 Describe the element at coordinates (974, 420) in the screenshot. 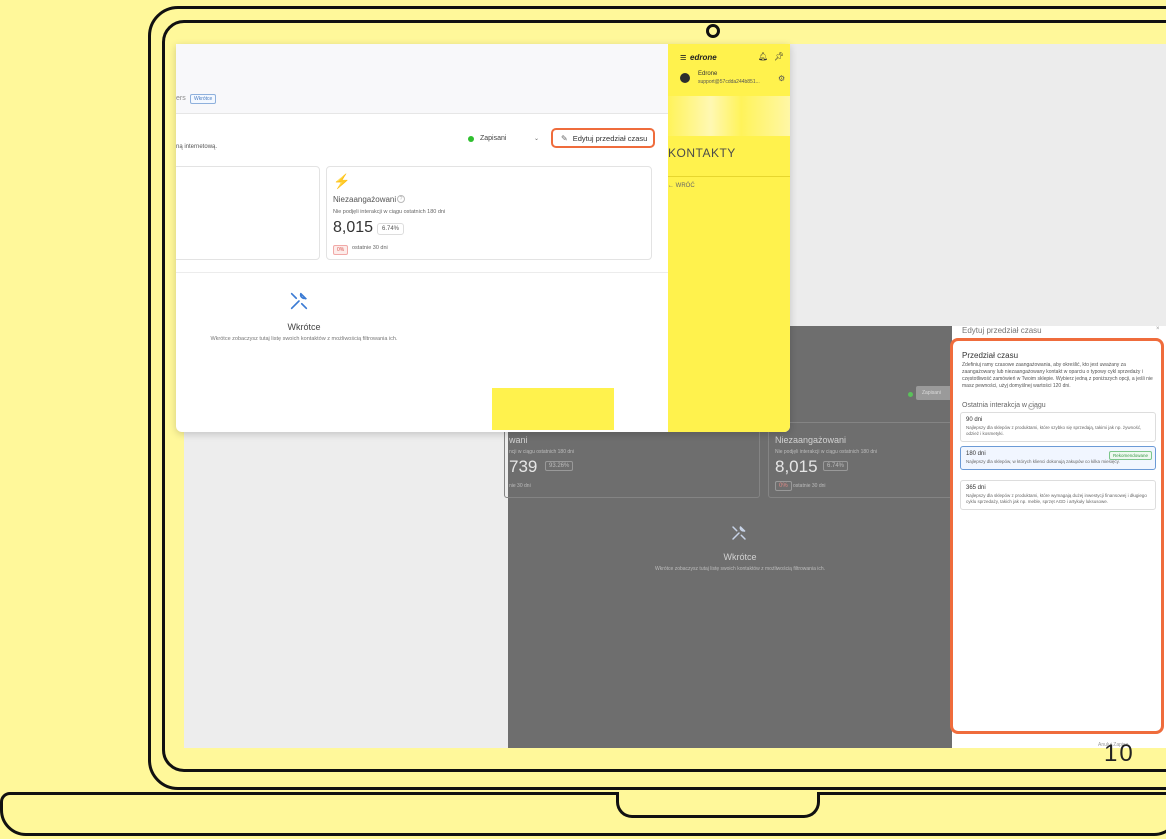

I see `option-title: 90 dni` at that location.